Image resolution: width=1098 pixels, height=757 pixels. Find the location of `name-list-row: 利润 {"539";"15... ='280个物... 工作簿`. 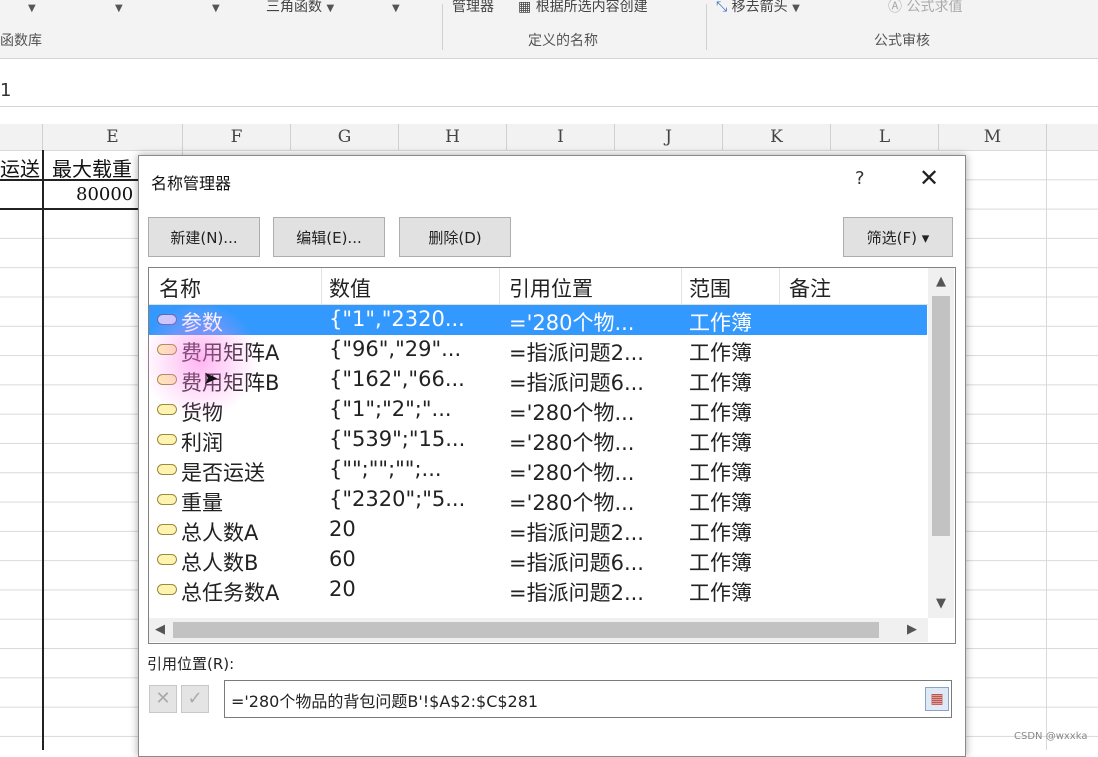

name-list-row: 利润 {"539";"15... ='280个物... 工作簿 is located at coordinates (538, 440).